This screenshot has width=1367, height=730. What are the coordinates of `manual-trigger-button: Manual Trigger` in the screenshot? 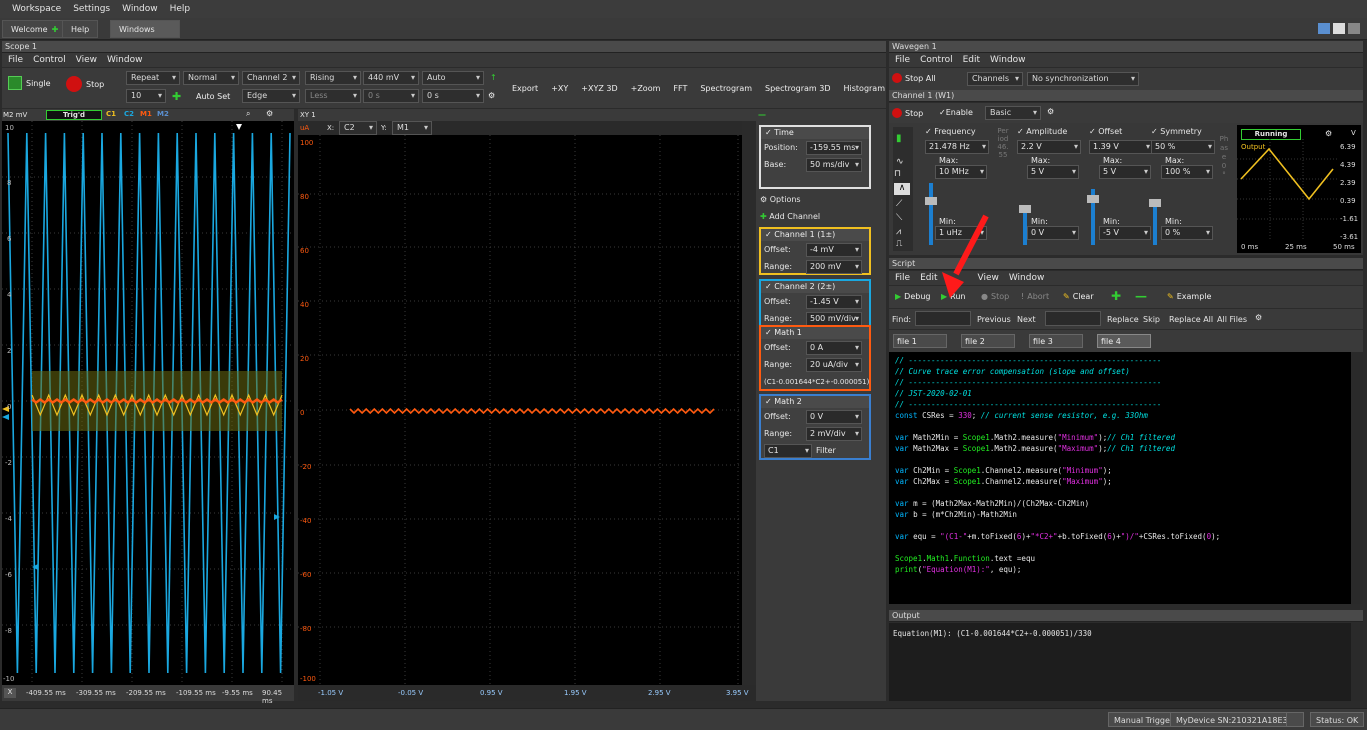 It's located at (1144, 719).